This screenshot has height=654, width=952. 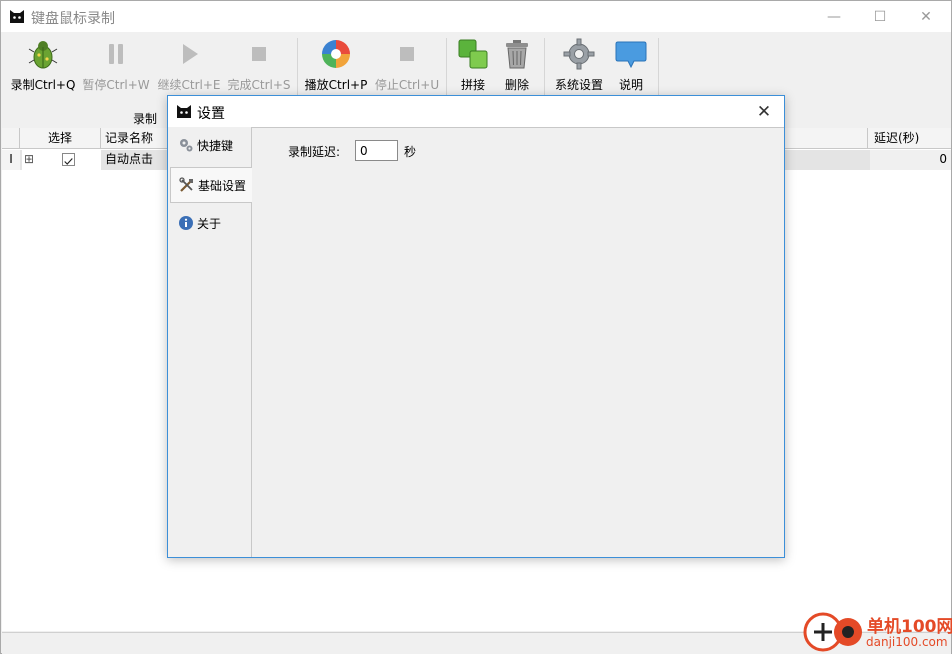 What do you see at coordinates (222, 185) in the screenshot?
I see `tab-basic-settings-label: 基础设置` at bounding box center [222, 185].